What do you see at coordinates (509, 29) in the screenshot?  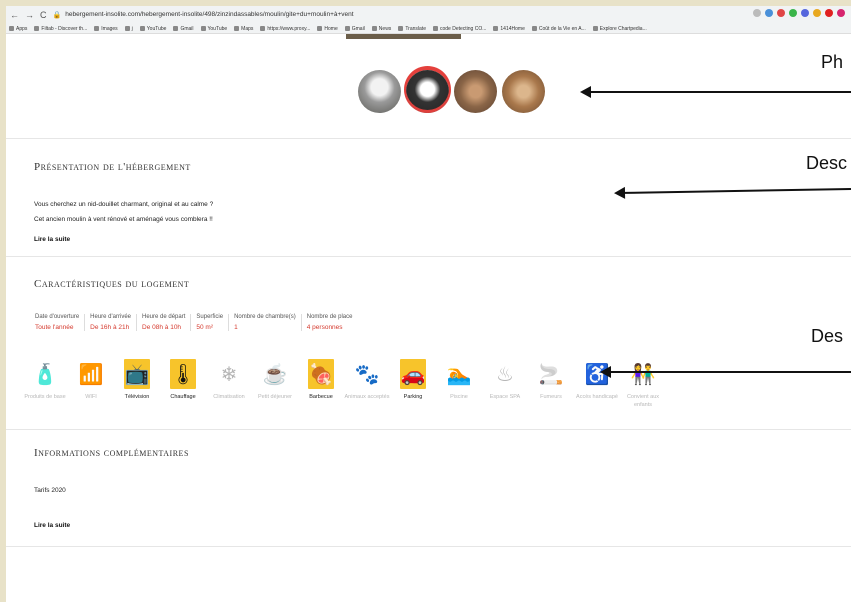 I see `bookmark-item: 1414Home` at bounding box center [509, 29].